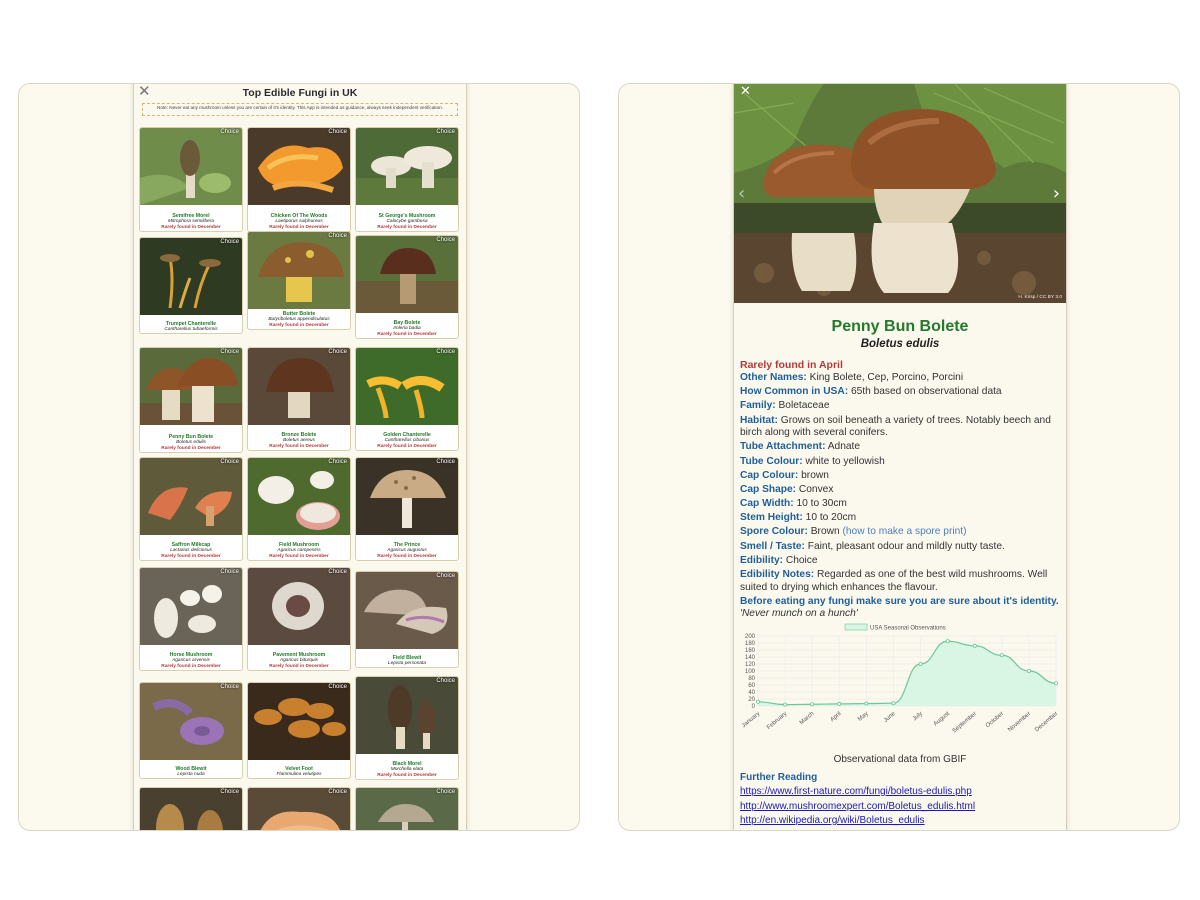  I want to click on card-latin-name: Lepista nuda, so click(191, 774).